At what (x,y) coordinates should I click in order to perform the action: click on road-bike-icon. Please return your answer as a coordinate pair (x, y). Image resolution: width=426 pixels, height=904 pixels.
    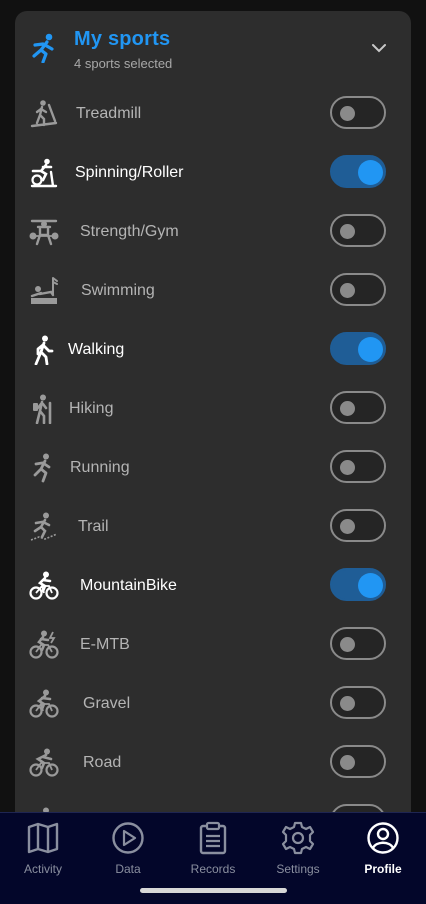
    Looking at the image, I should click on (44, 762).